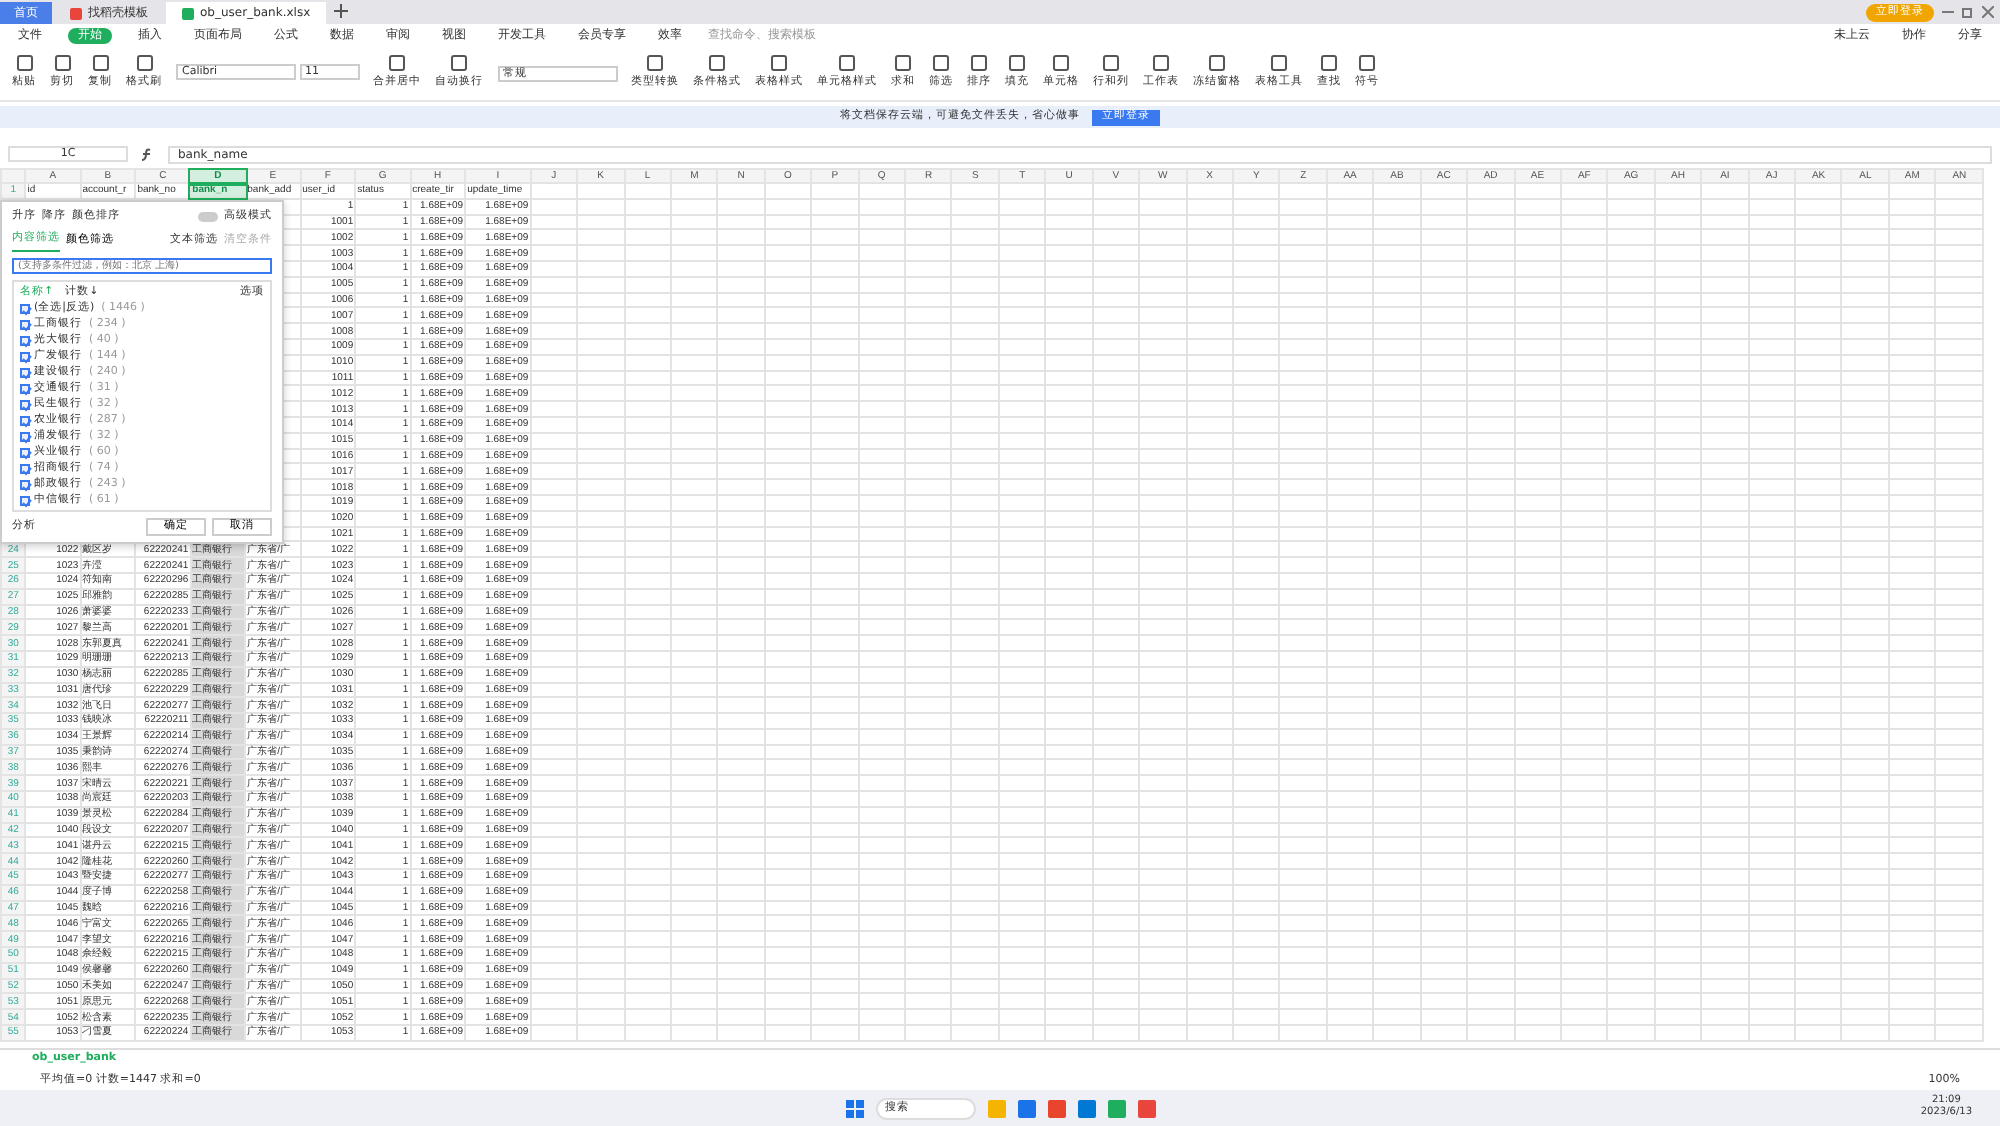  Describe the element at coordinates (1948, 12) in the screenshot. I see `minimize-icon` at that location.